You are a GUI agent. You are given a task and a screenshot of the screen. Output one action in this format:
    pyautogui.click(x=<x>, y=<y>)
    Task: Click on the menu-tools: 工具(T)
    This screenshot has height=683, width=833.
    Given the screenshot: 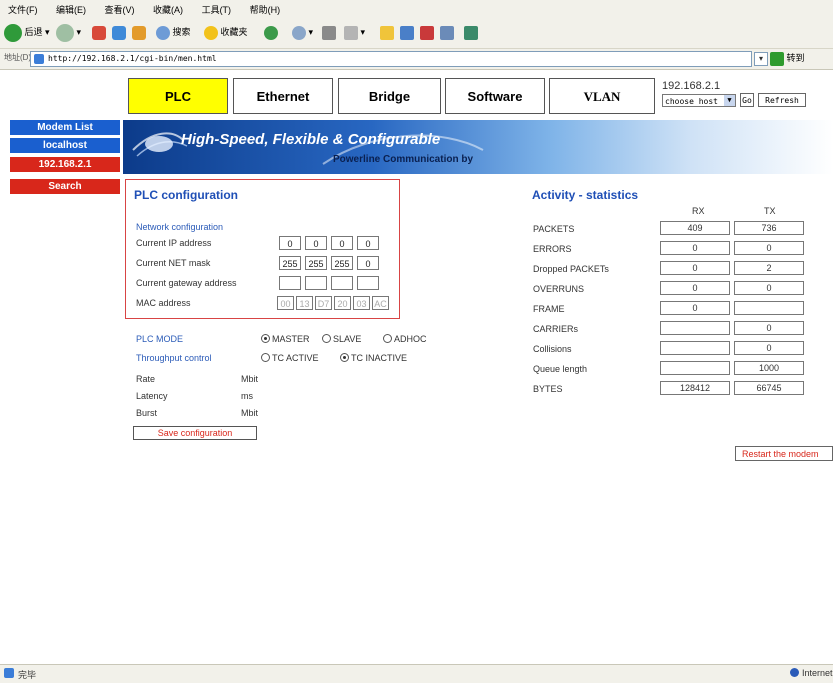 What is the action you would take?
    pyautogui.click(x=217, y=9)
    